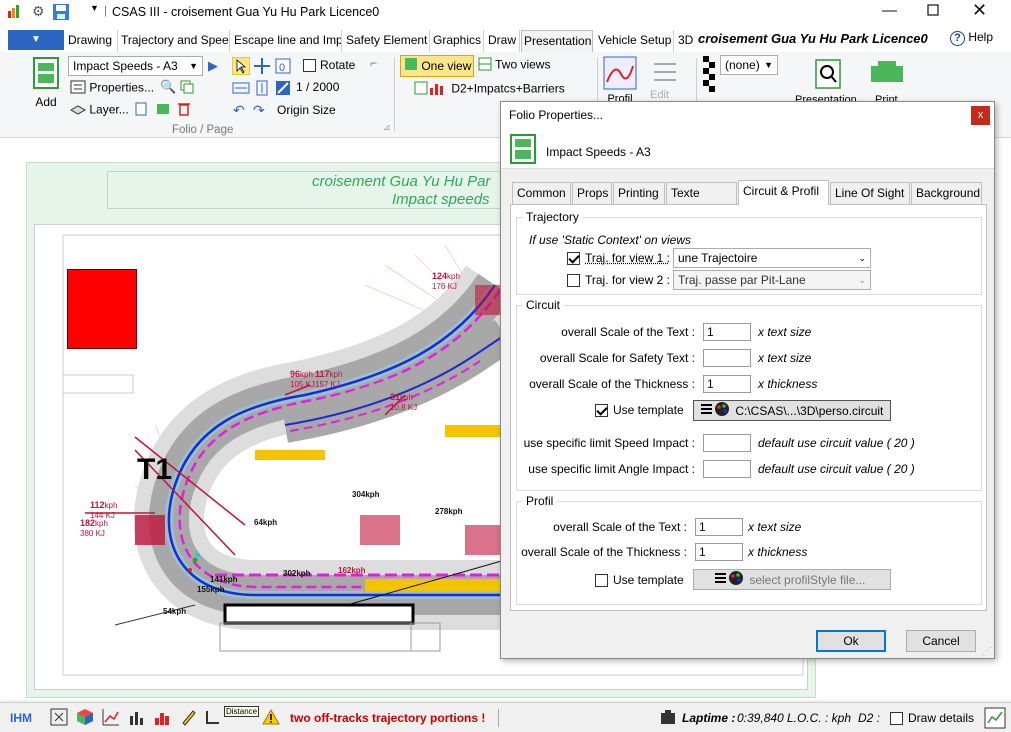 The height and width of the screenshot is (732, 1011). Describe the element at coordinates (283, 67) in the screenshot. I see `zero-icon: 0` at that location.